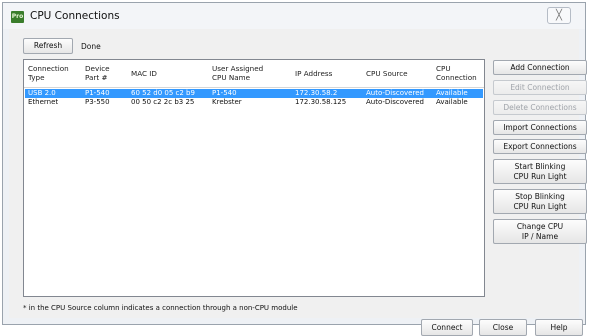 This screenshot has height=336, width=589. Describe the element at coordinates (540, 127) in the screenshot. I see `import-connections-button: Import Connections` at that location.